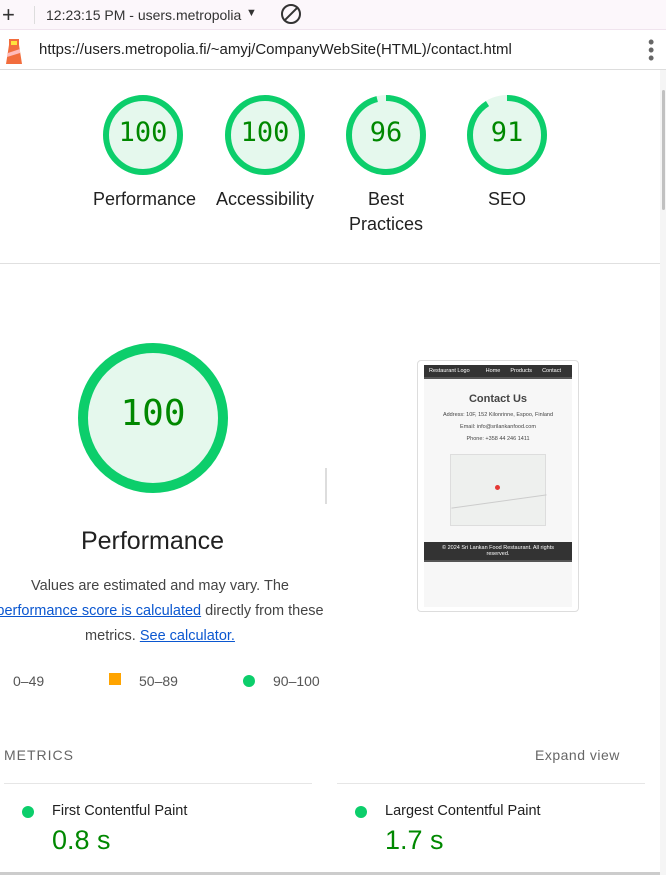  Describe the element at coordinates (296, 681) in the screenshot. I see `legend-pass: 90–100` at that location.